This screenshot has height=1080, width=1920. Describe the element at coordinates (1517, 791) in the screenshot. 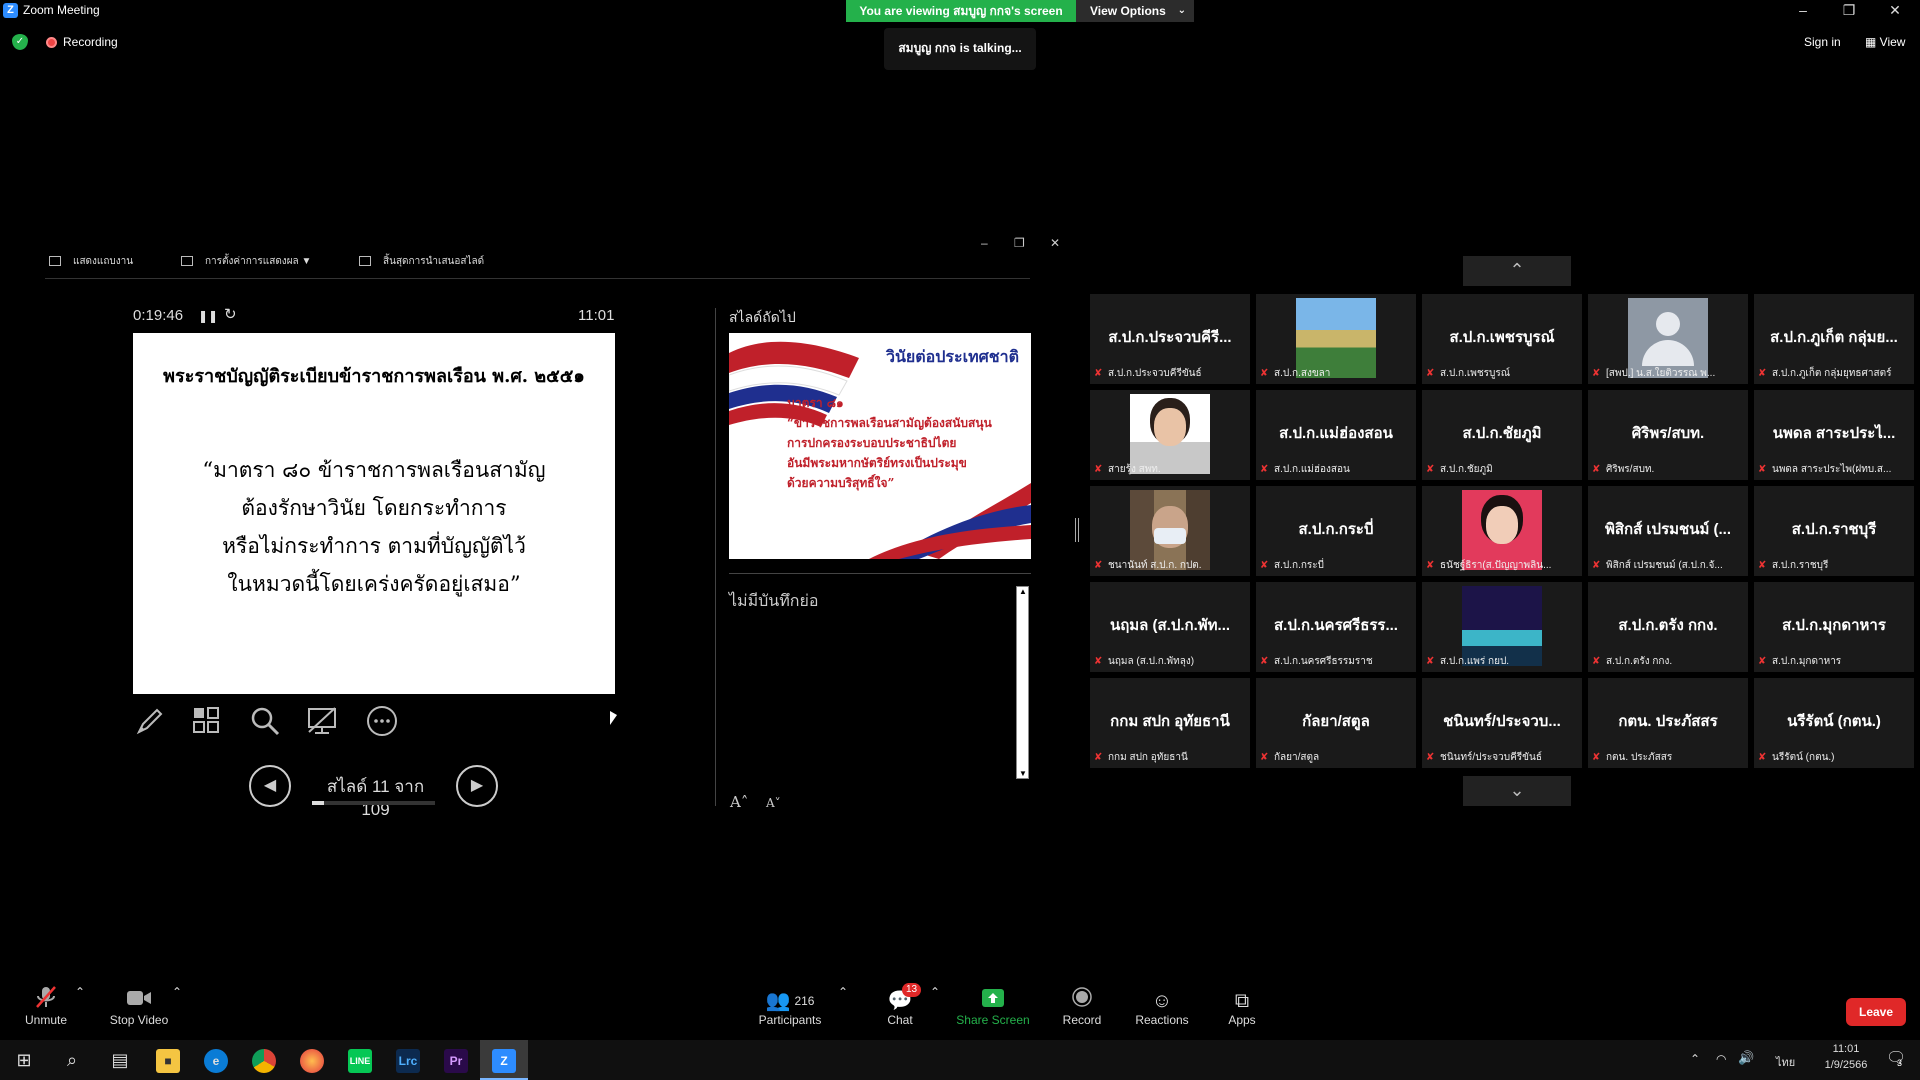

I see `gallery-page-down-button: ⌄` at that location.